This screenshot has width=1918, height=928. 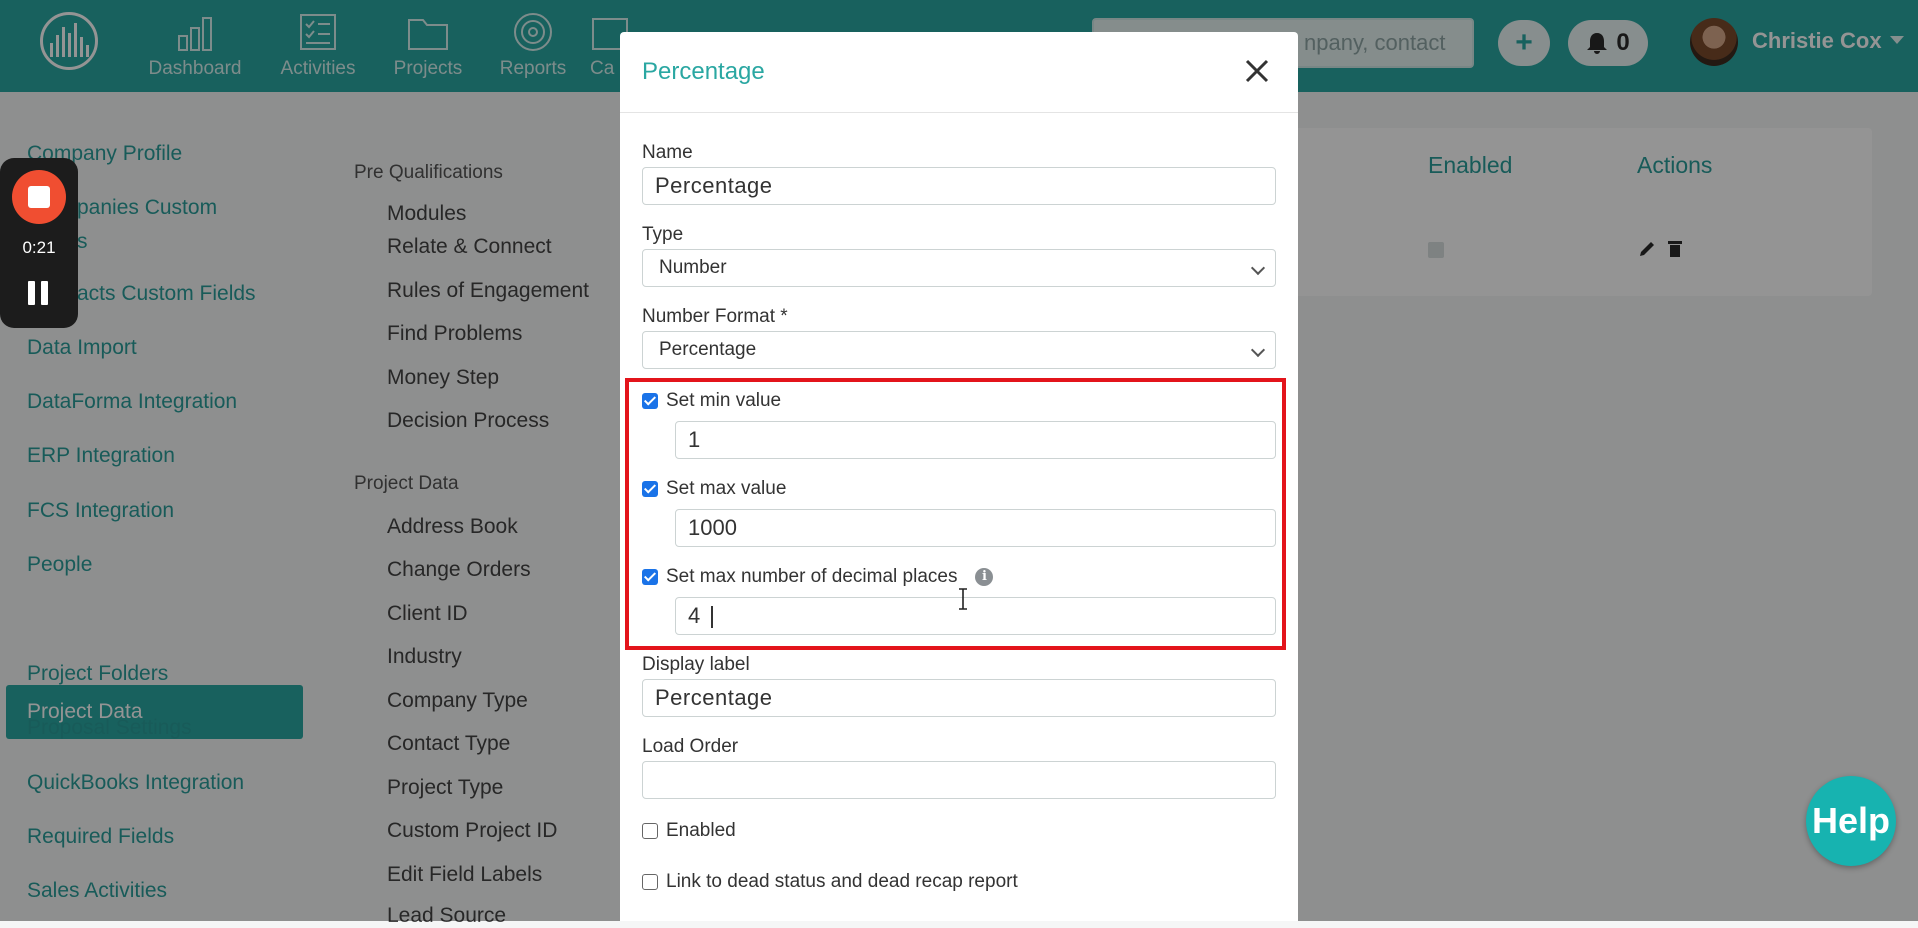 What do you see at coordinates (975, 440) in the screenshot?
I see `min-value-field: 1` at bounding box center [975, 440].